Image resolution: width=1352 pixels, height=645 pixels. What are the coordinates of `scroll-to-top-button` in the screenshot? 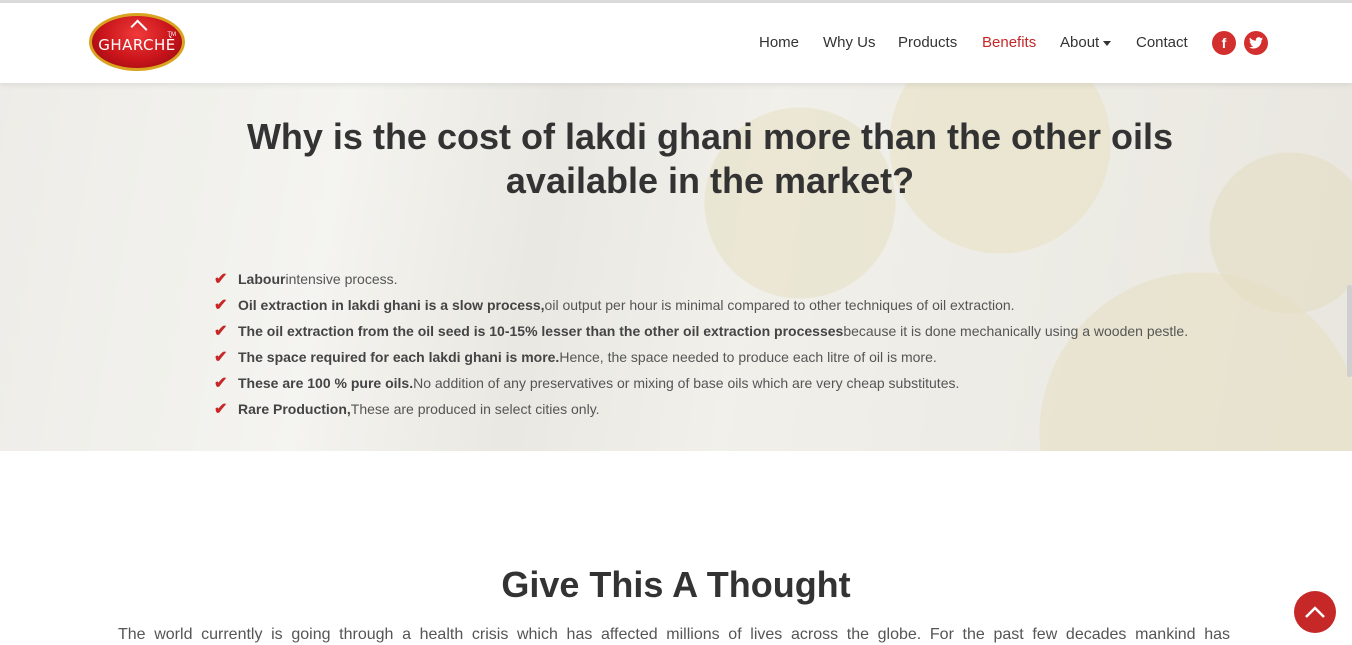 It's located at (1315, 612).